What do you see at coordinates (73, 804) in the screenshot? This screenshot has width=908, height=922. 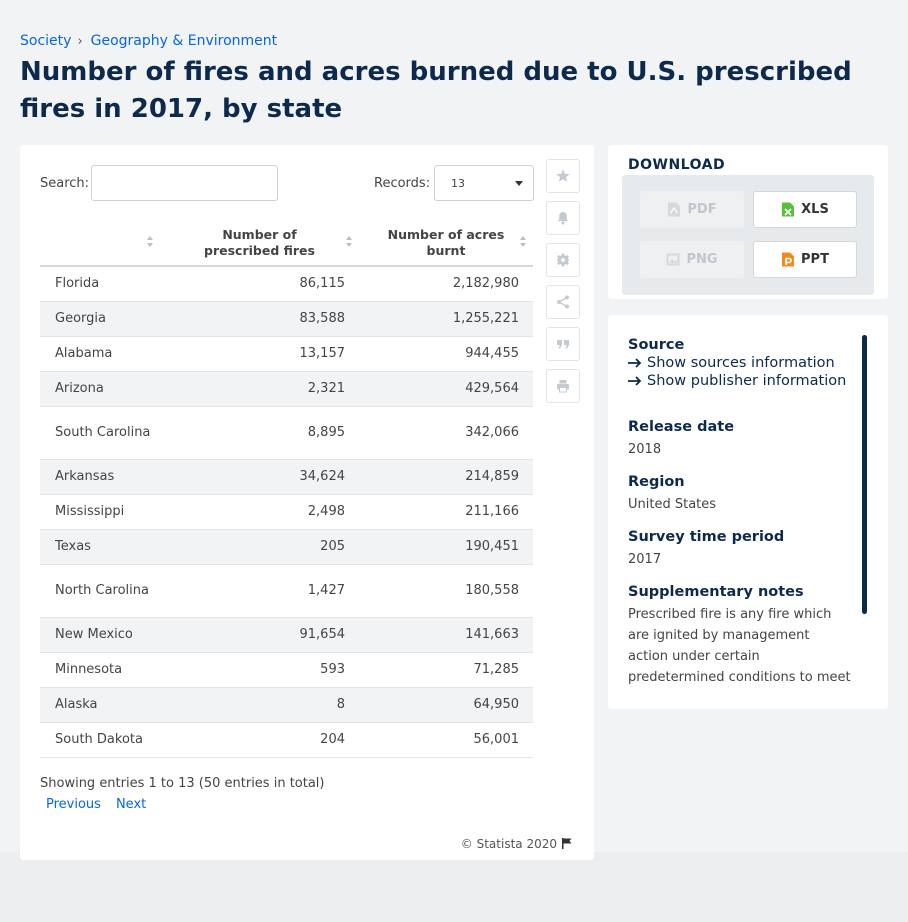 I see `previous-button: Previous` at bounding box center [73, 804].